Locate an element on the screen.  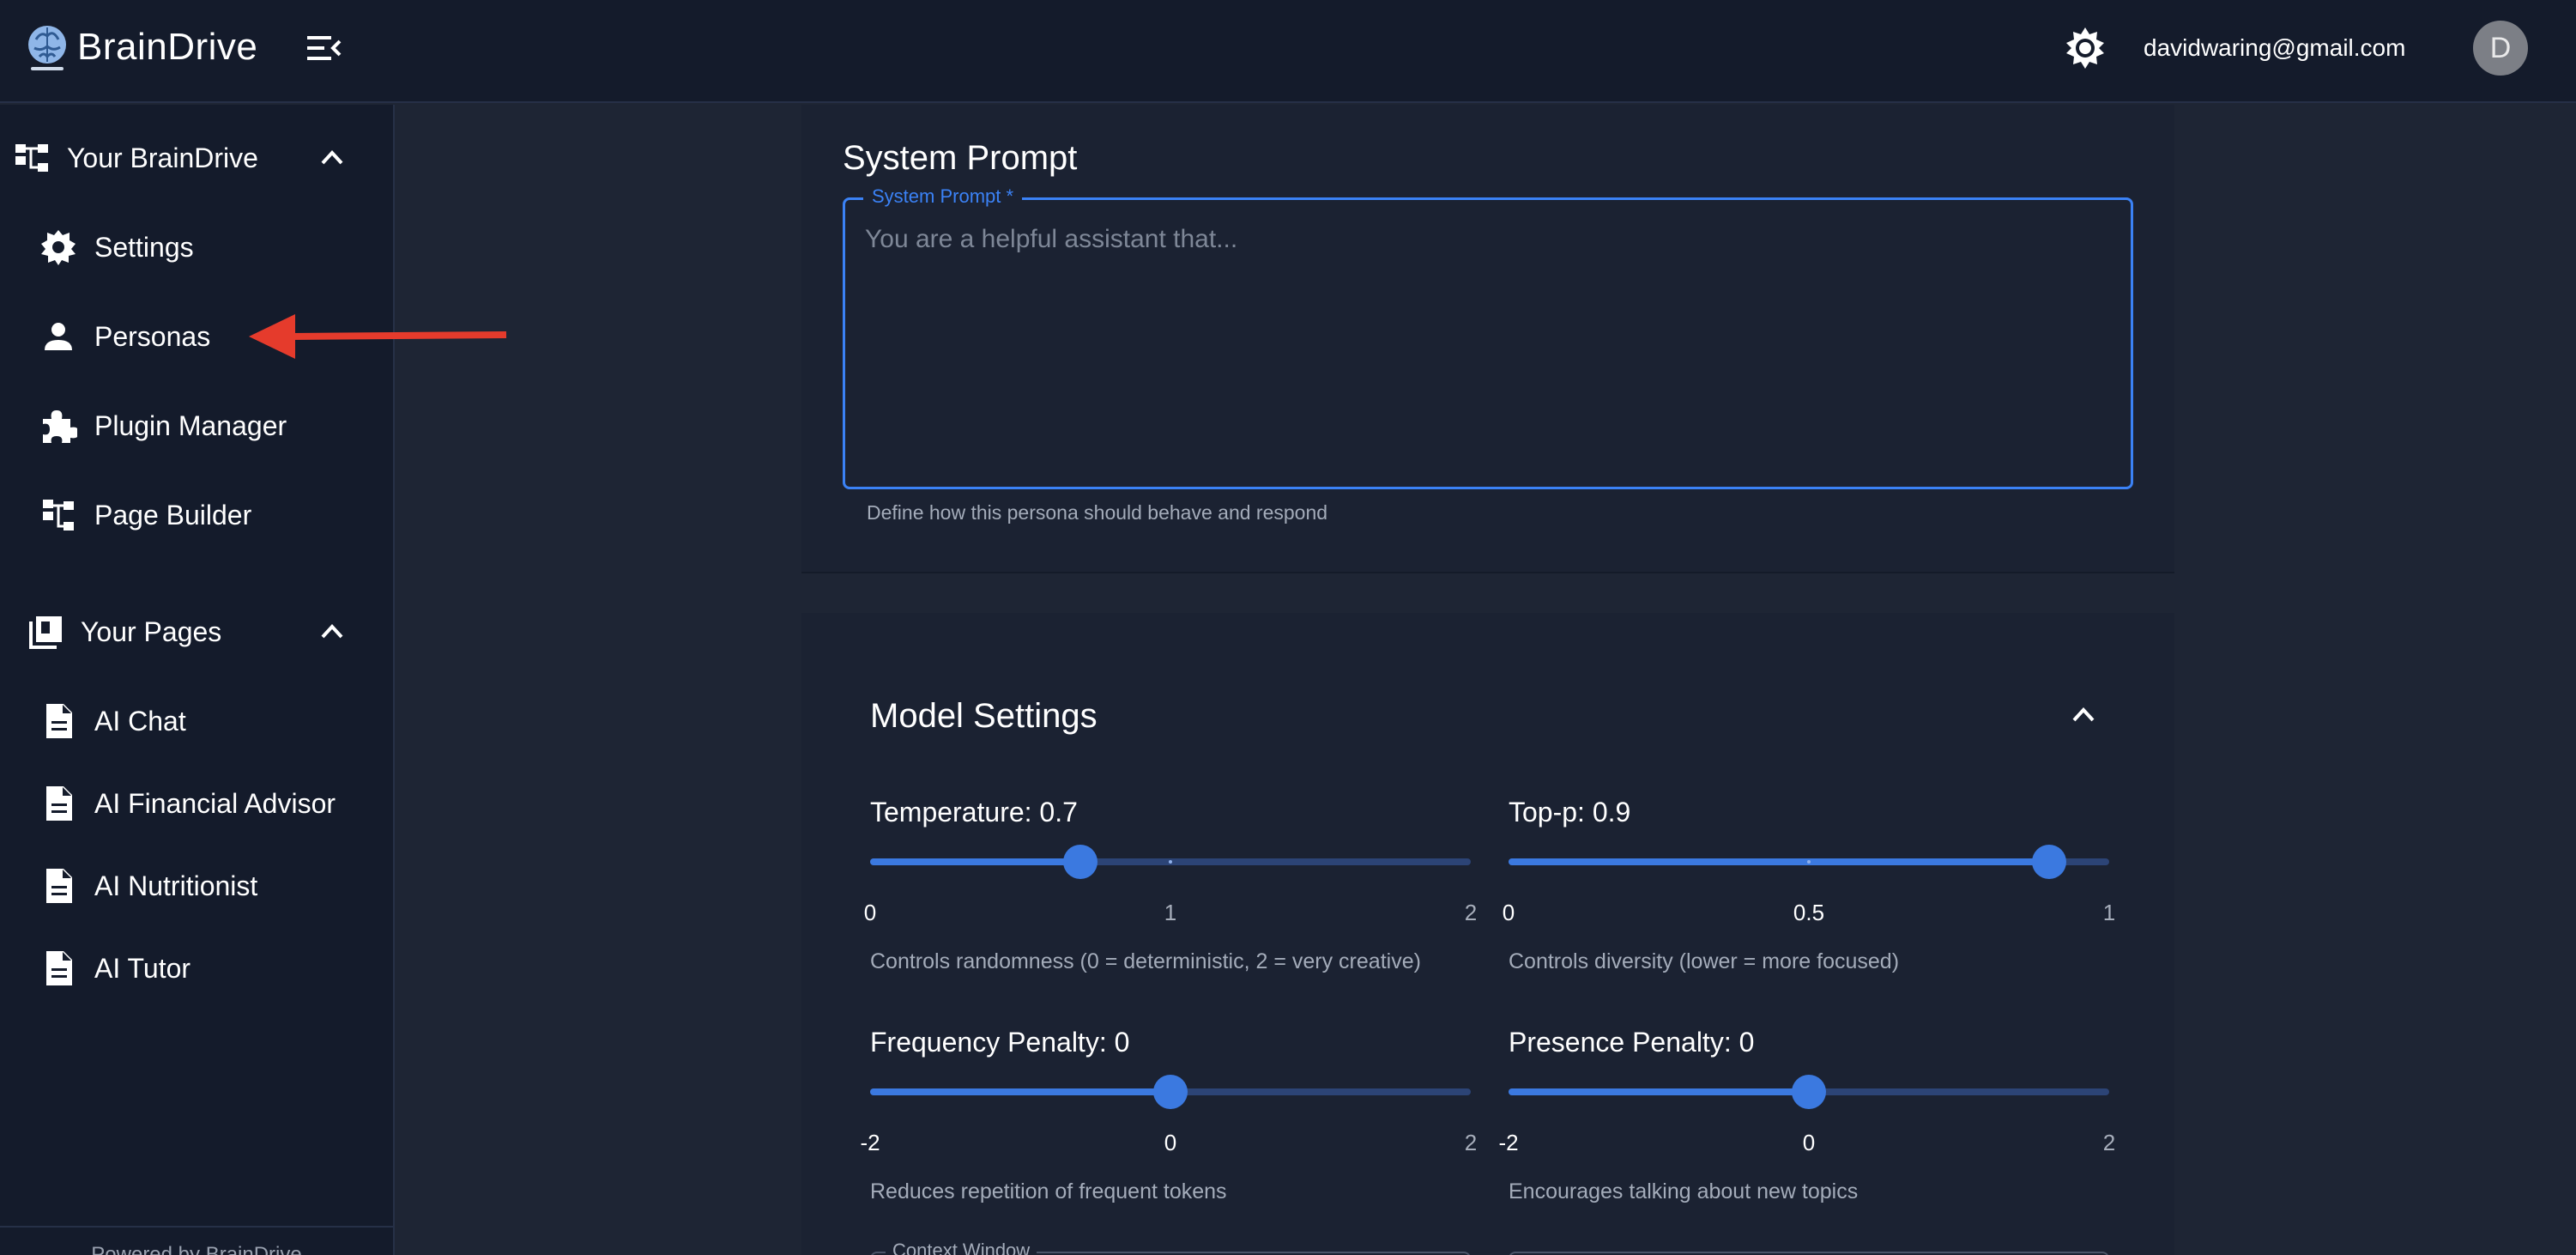
brain-logo-icon is located at coordinates (47, 48).